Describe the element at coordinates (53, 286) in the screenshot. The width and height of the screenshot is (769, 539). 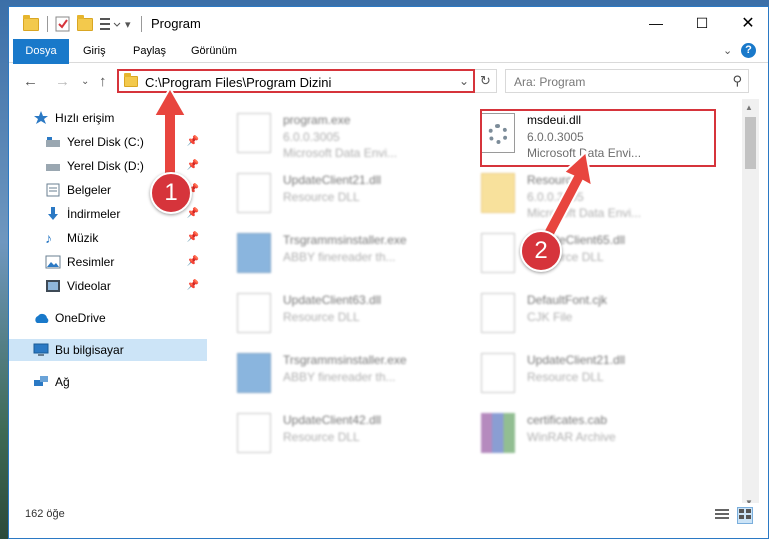
I see `video-icon` at that location.